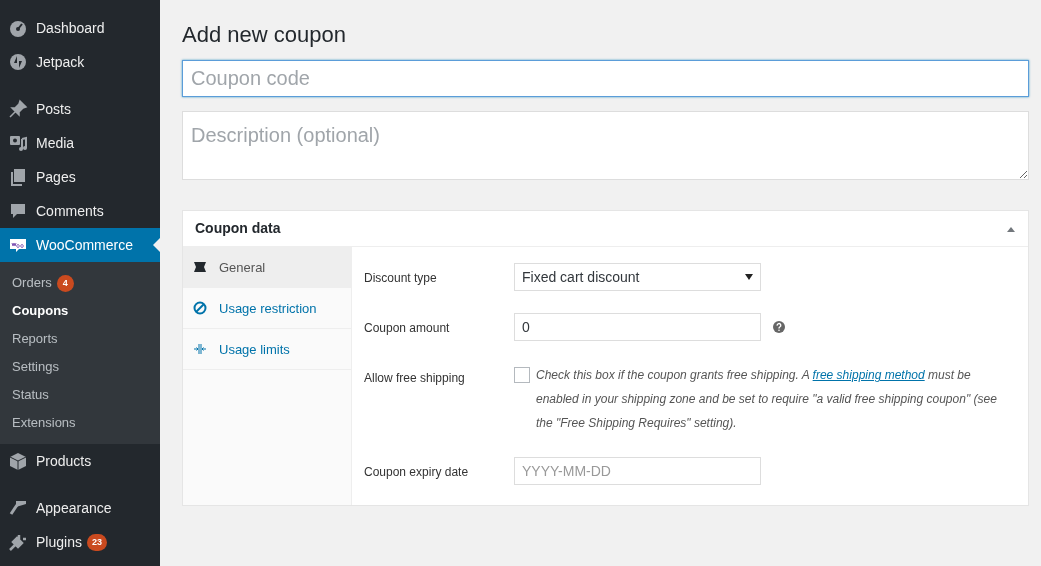  What do you see at coordinates (401, 279) in the screenshot?
I see `field-label: Discount type` at bounding box center [401, 279].